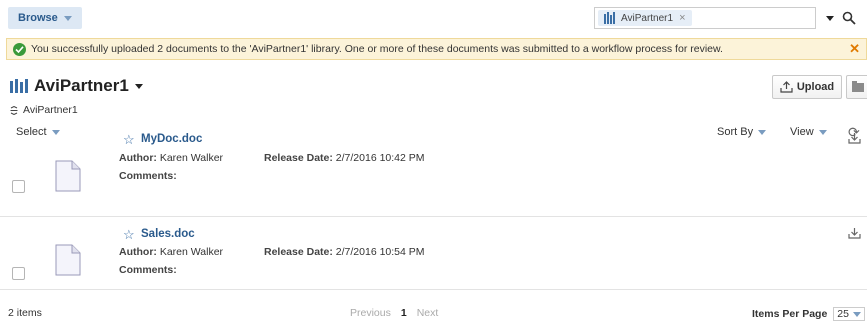  I want to click on items-per-page: Items Per Page 25, so click(808, 314).